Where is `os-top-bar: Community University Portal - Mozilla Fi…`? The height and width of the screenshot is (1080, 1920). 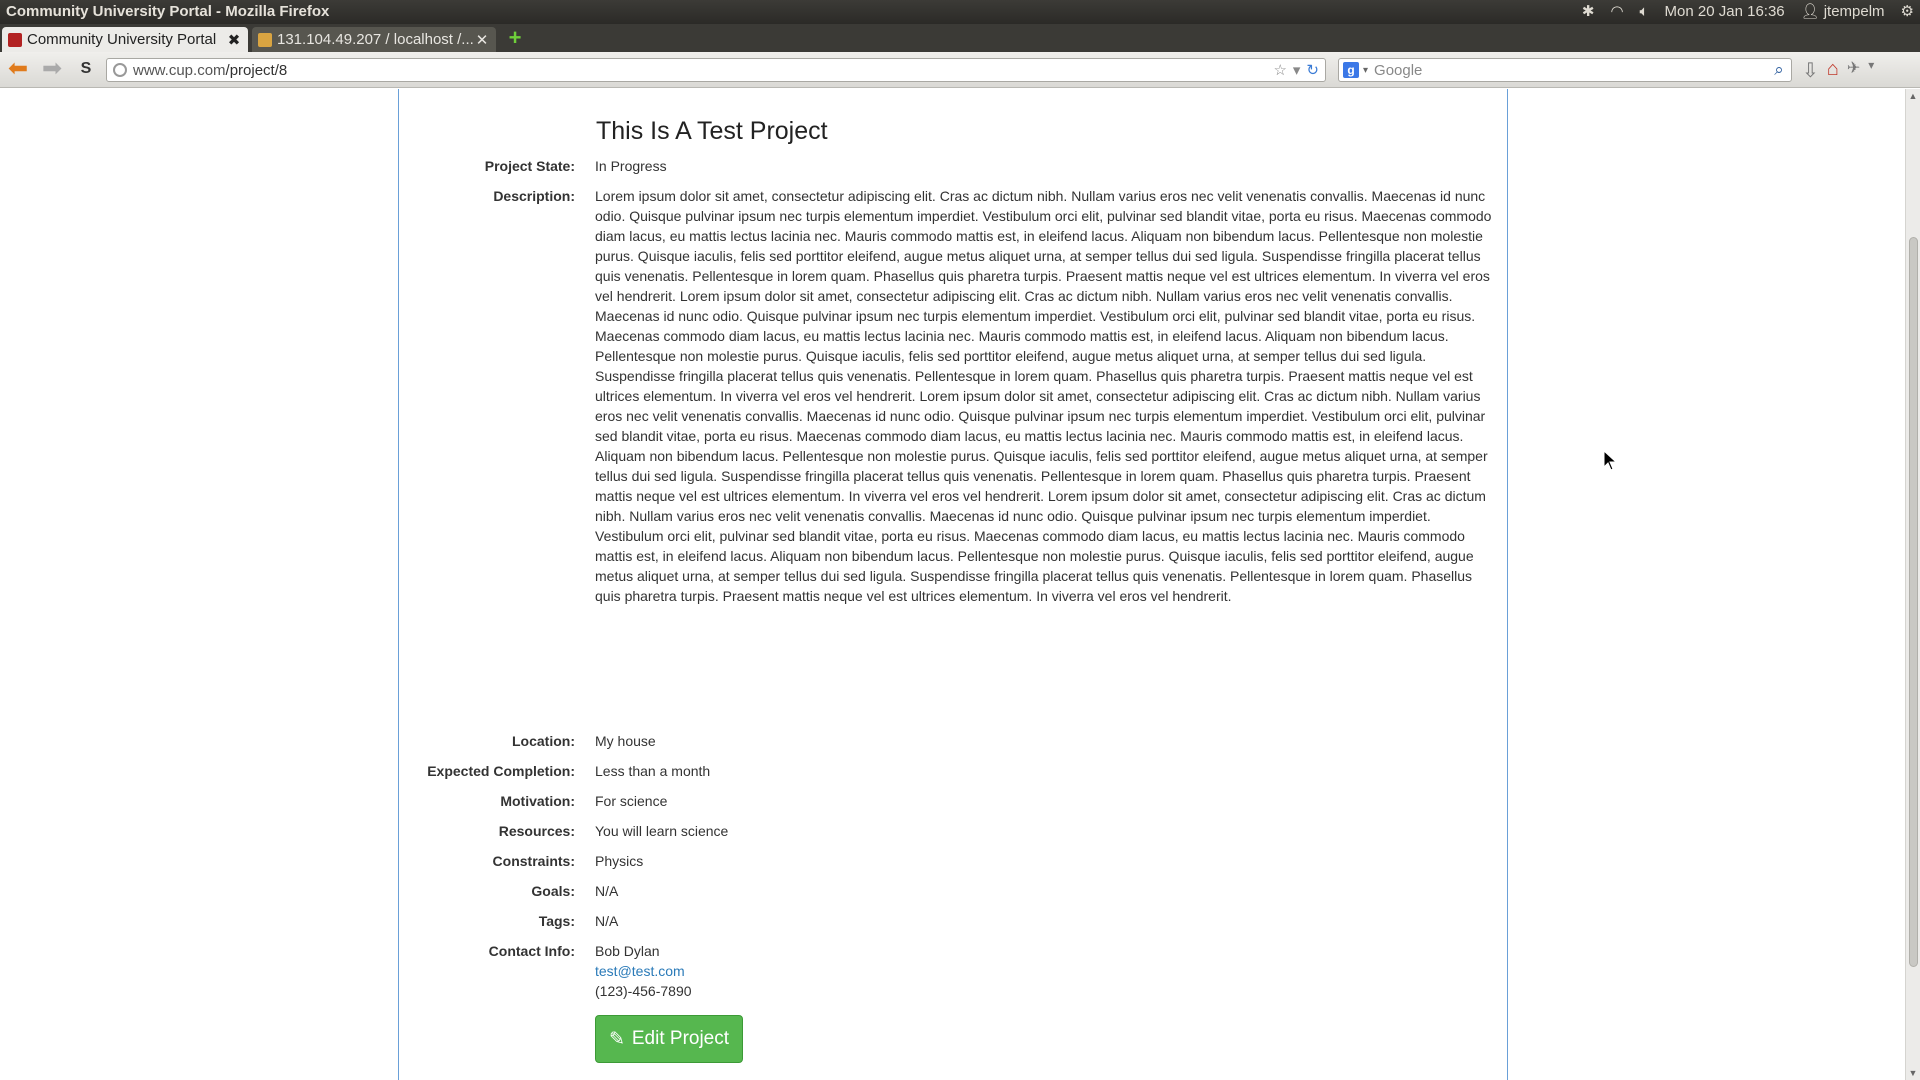
os-top-bar: Community University Portal - Mozilla Fi… is located at coordinates (960, 12).